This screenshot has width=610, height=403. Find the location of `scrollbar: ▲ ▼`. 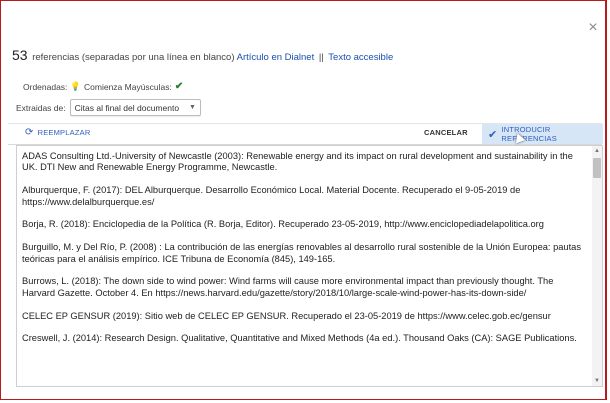

scrollbar: ▲ ▼ is located at coordinates (597, 266).